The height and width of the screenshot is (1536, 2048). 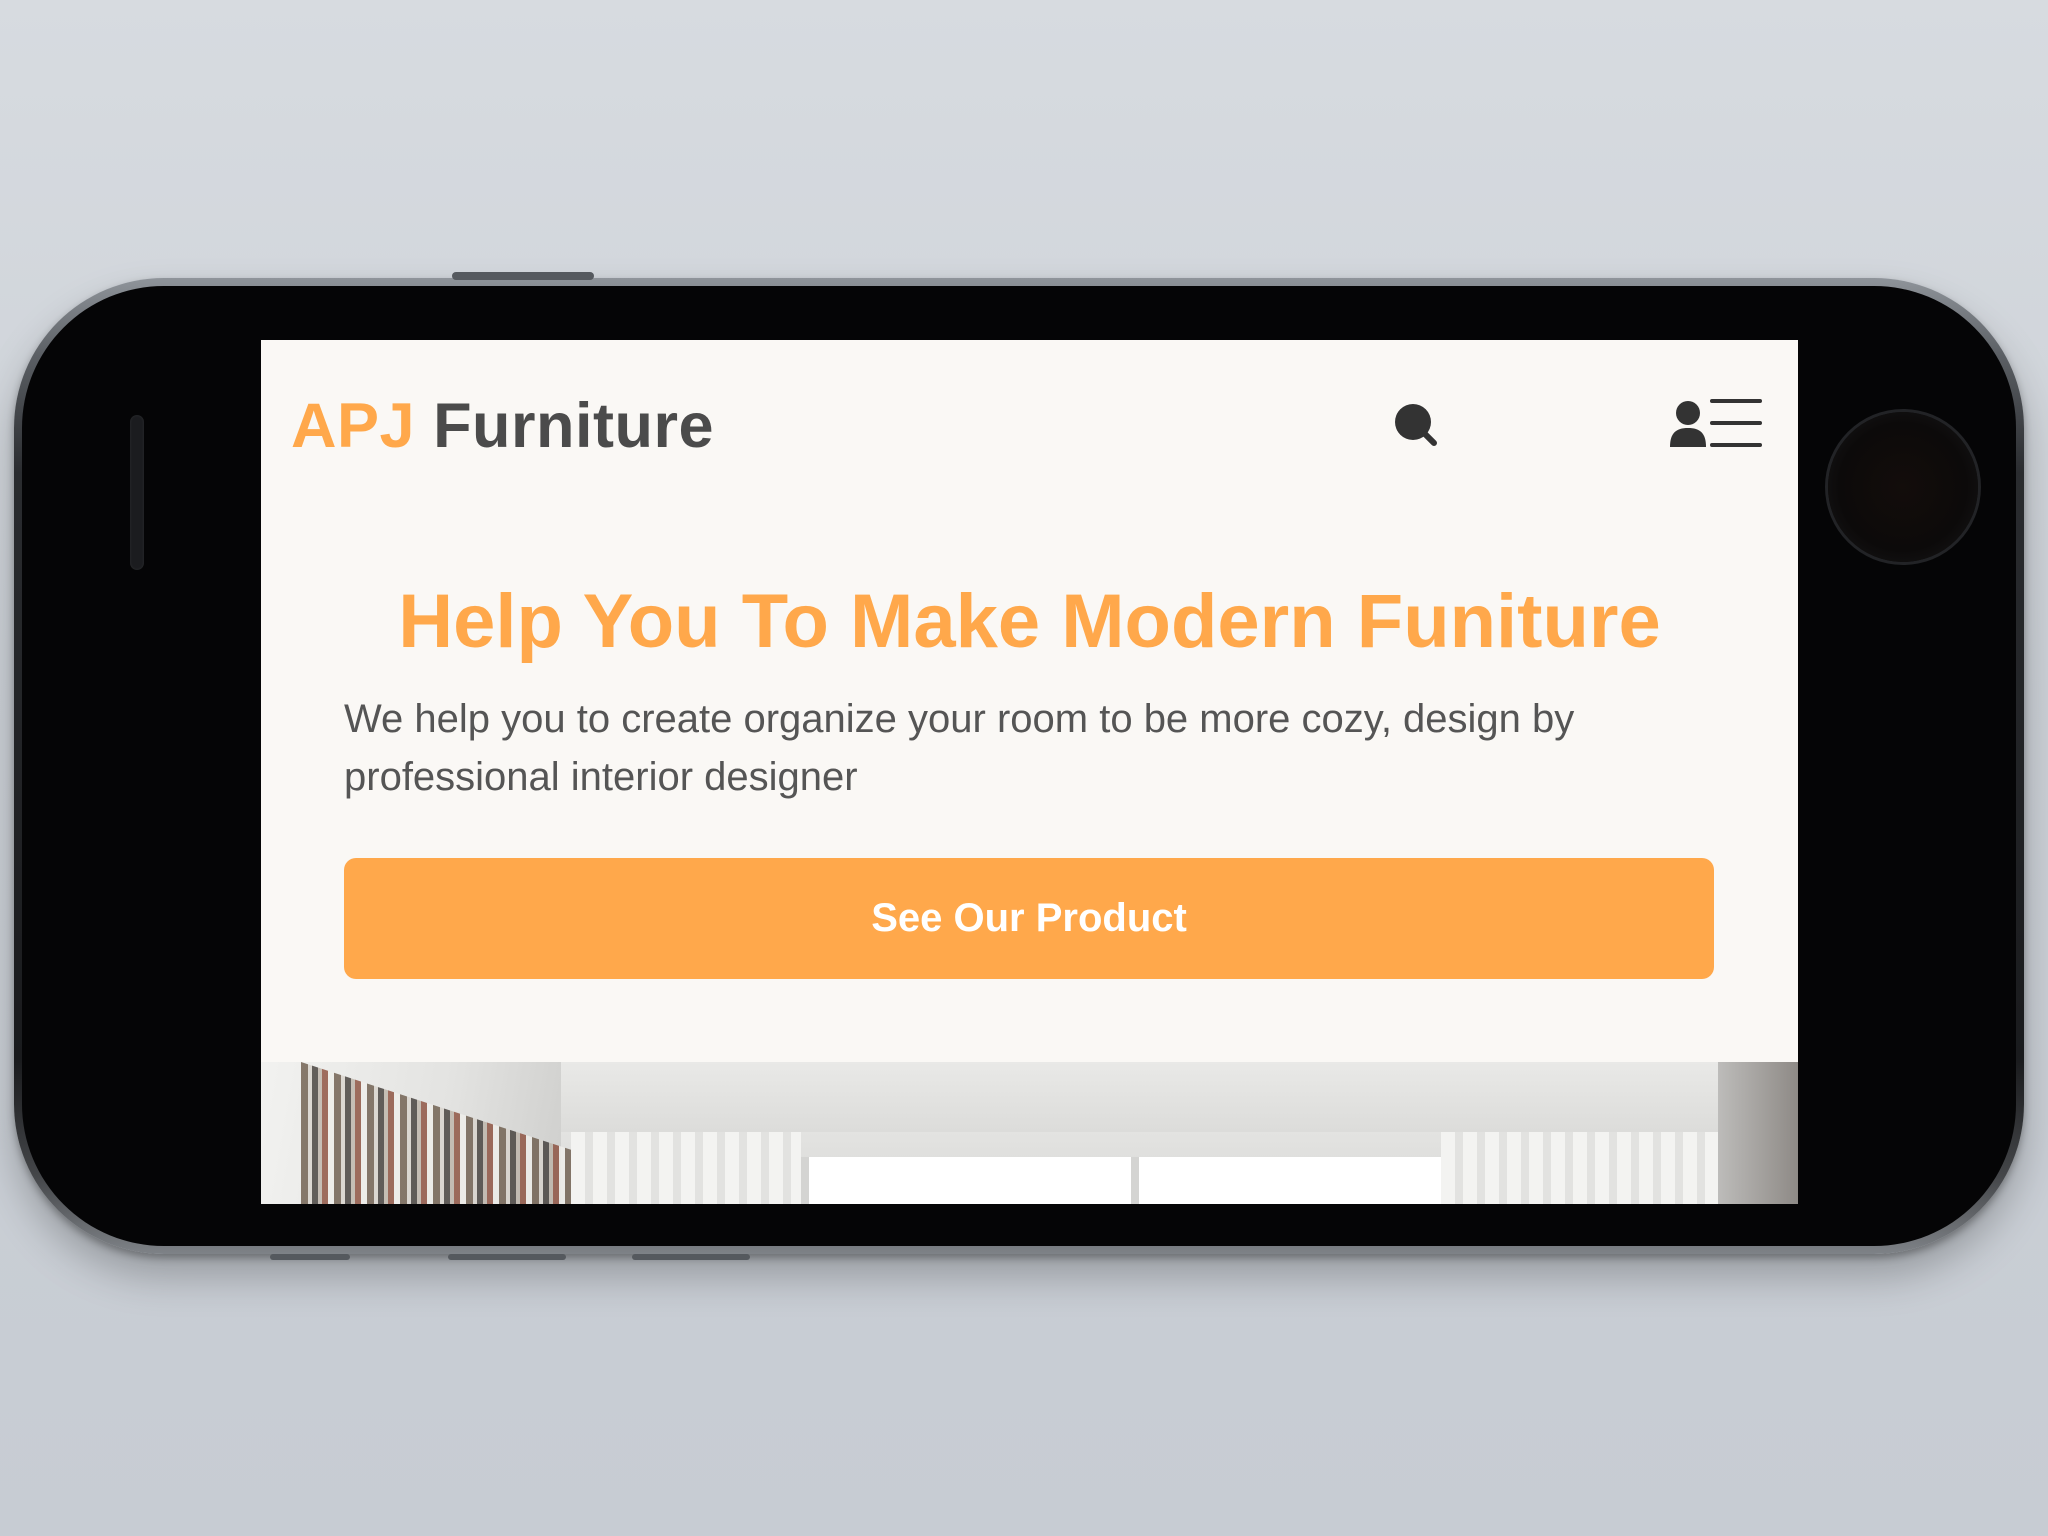 I want to click on menu-icon, so click(x=1736, y=423).